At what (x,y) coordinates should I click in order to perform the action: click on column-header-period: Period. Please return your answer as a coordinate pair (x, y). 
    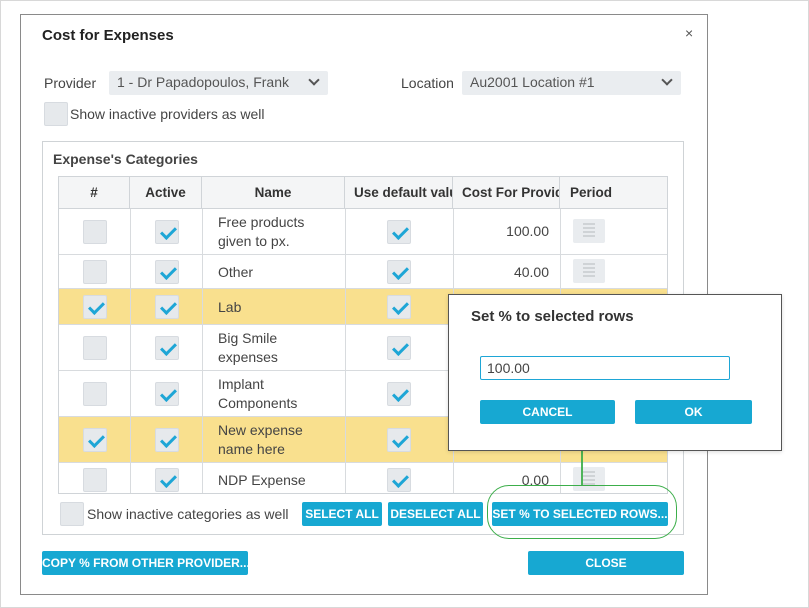
    Looking at the image, I should click on (613, 193).